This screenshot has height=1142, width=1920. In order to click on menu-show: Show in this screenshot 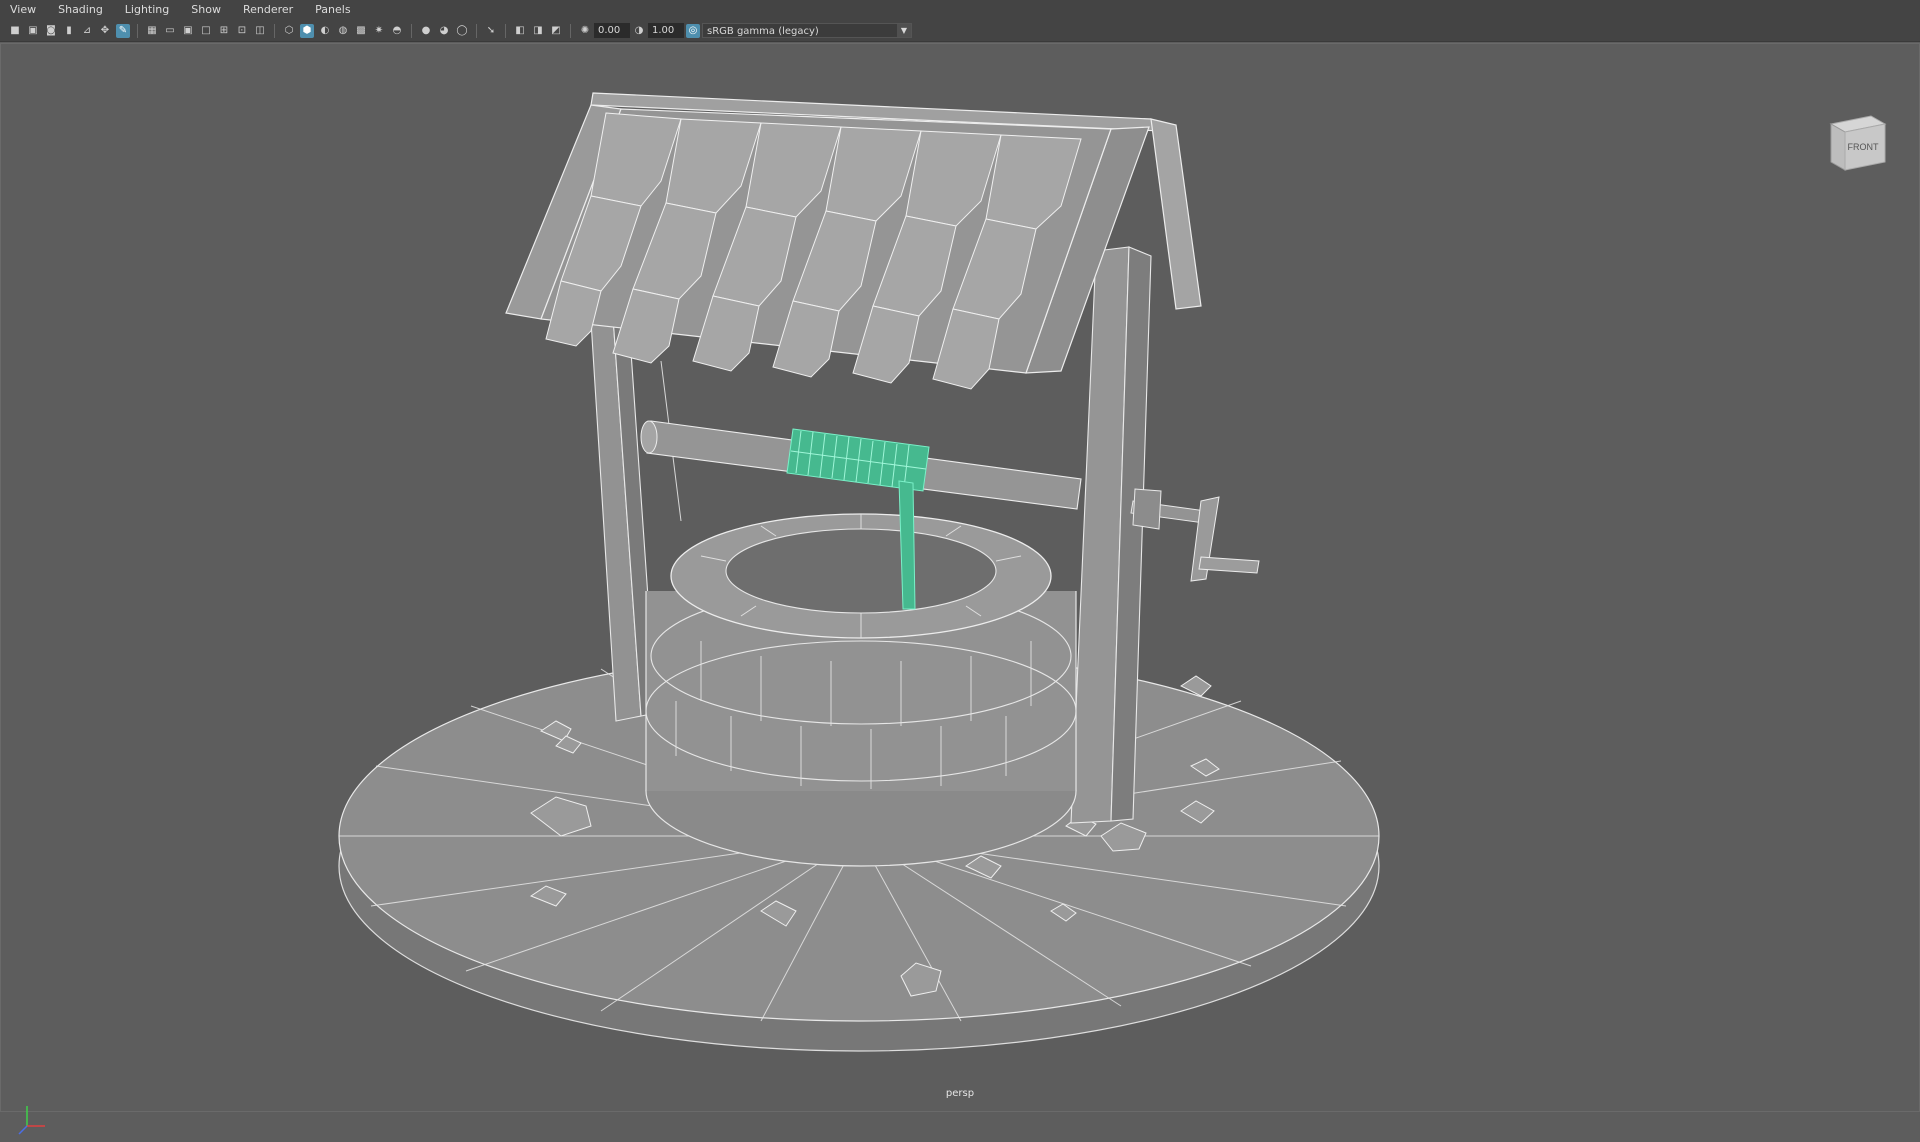, I will do `click(207, 10)`.